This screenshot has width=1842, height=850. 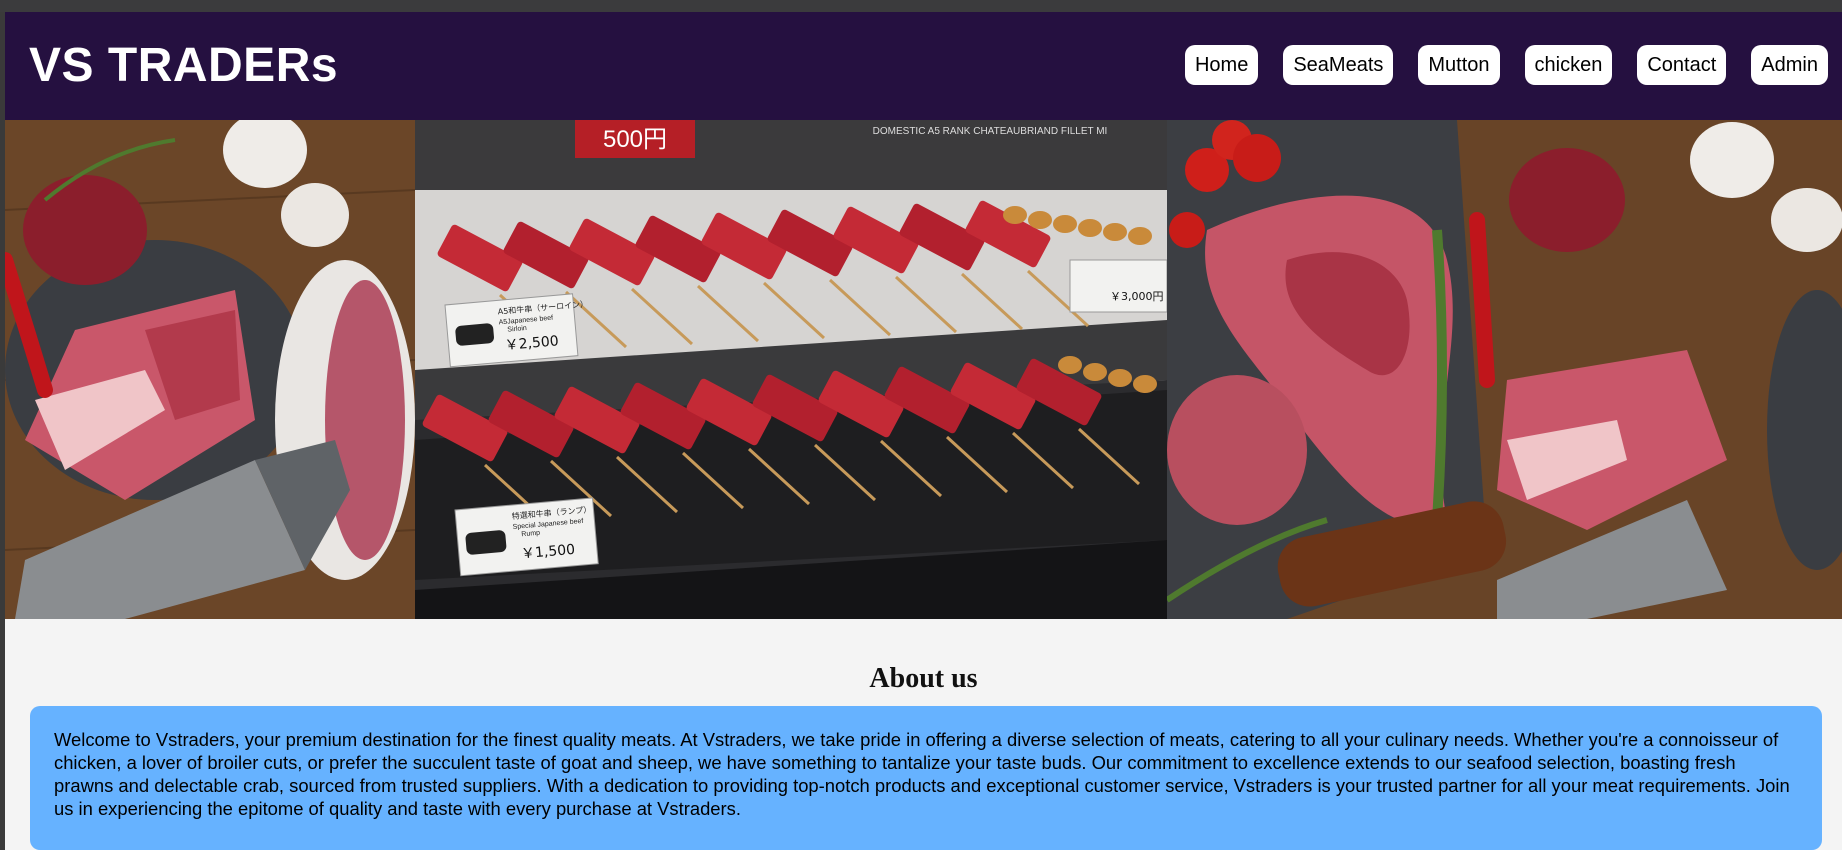 I want to click on window-top-strip, so click(x=921, y=6).